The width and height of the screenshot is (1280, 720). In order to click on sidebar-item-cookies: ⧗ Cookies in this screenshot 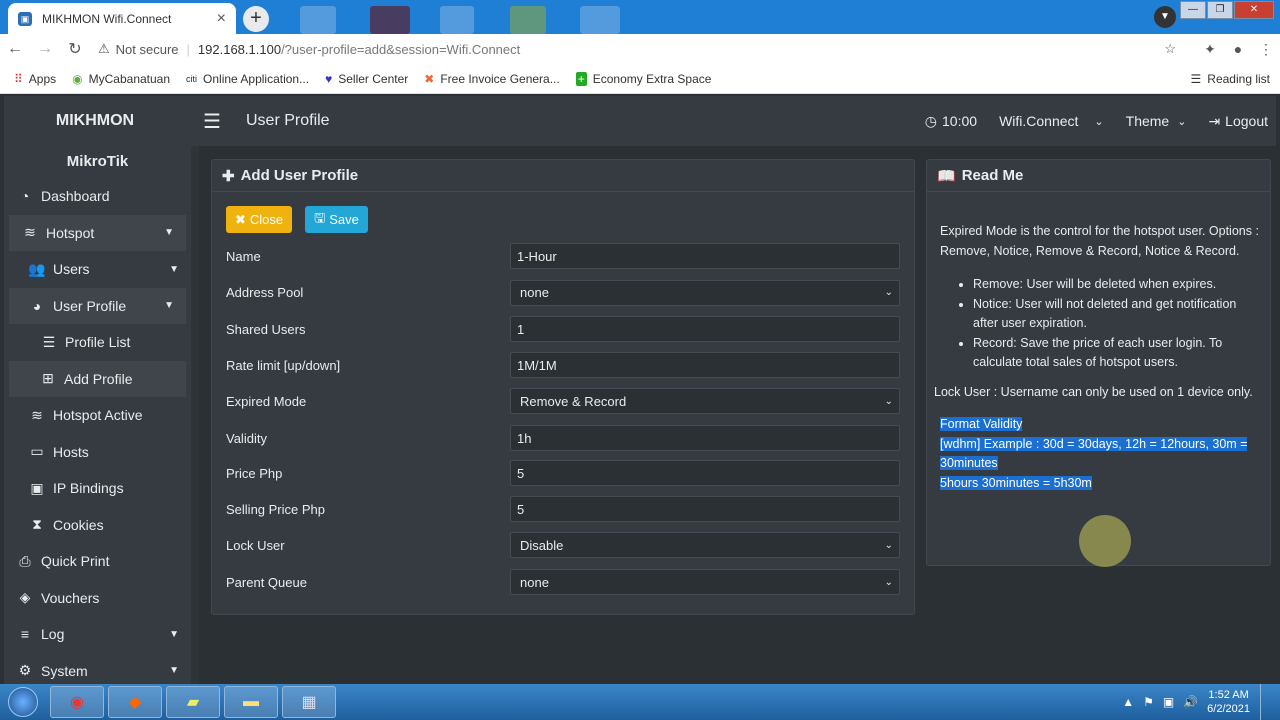, I will do `click(97, 525)`.